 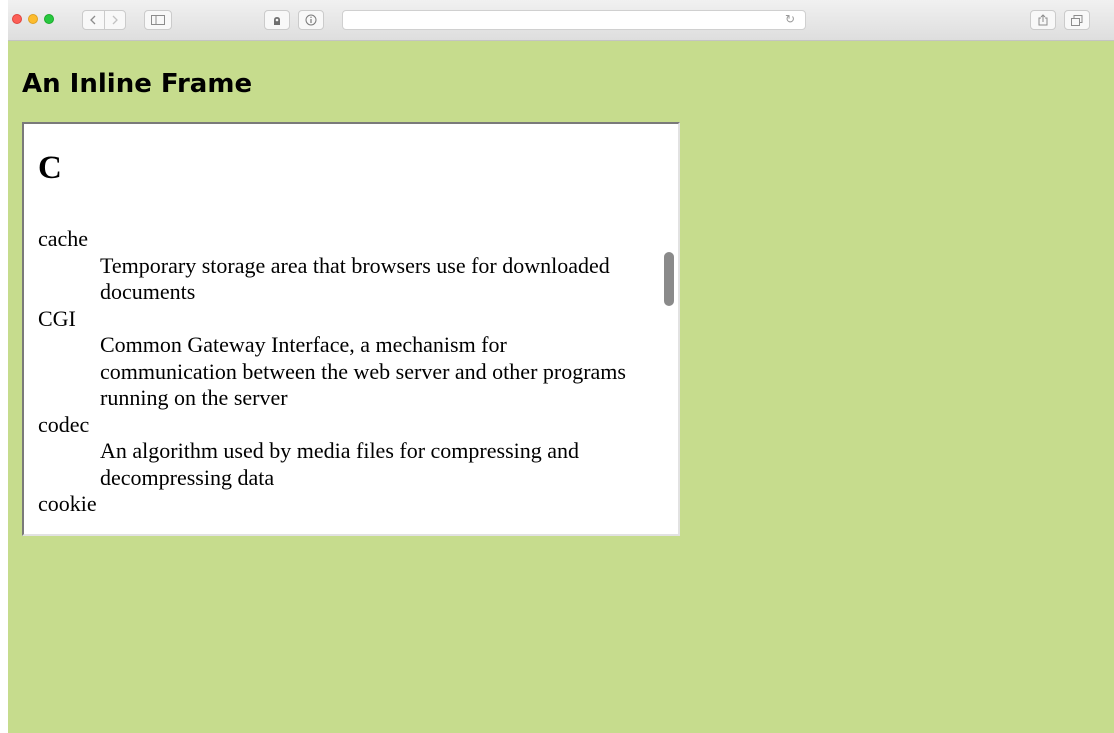 I want to click on sidebar-icon, so click(x=158, y=20).